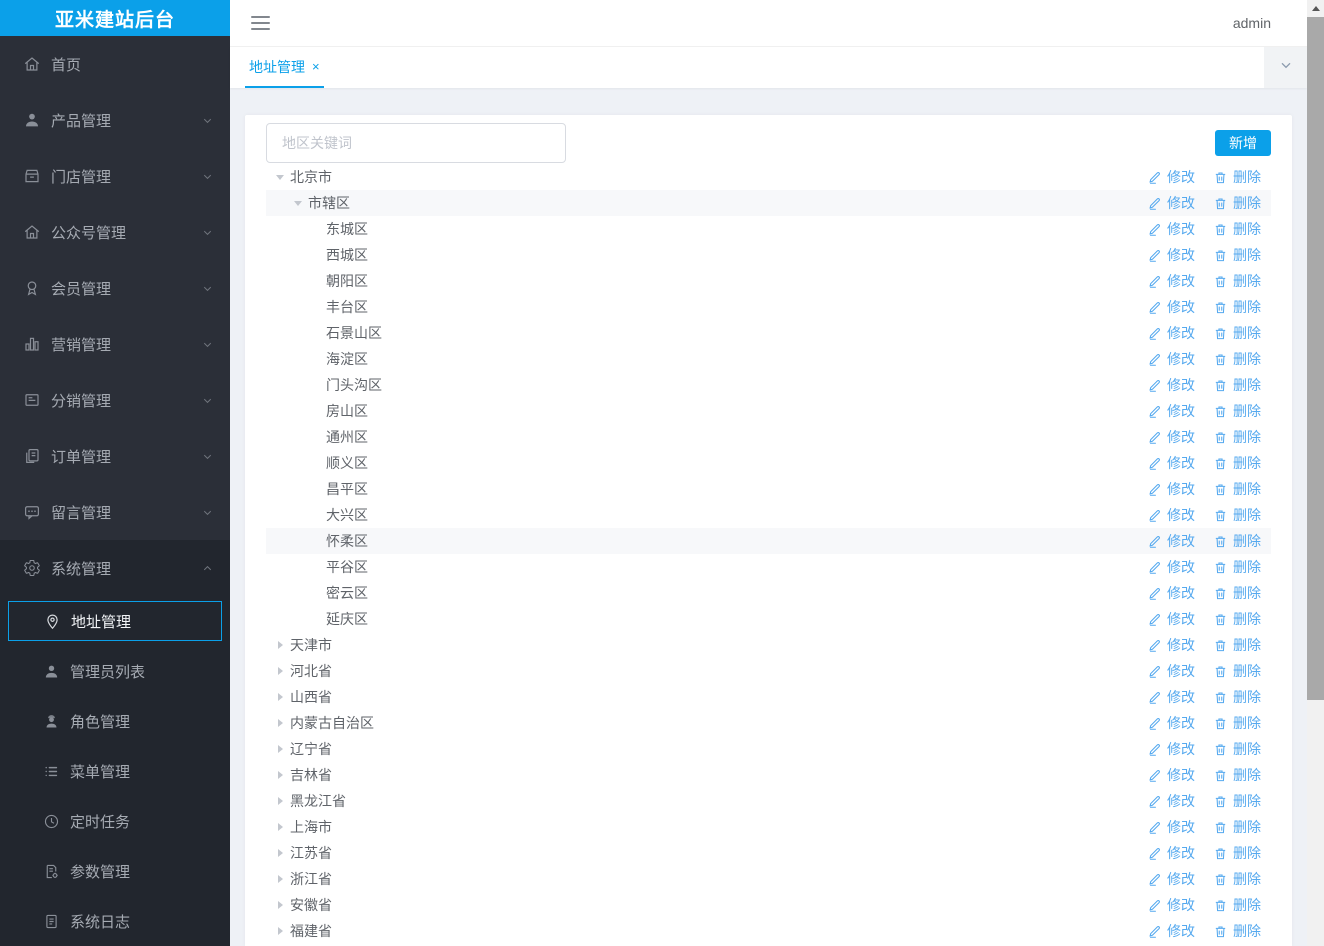 The image size is (1324, 946). Describe the element at coordinates (115, 771) in the screenshot. I see `sidebar-item-menus: 菜单管理` at that location.